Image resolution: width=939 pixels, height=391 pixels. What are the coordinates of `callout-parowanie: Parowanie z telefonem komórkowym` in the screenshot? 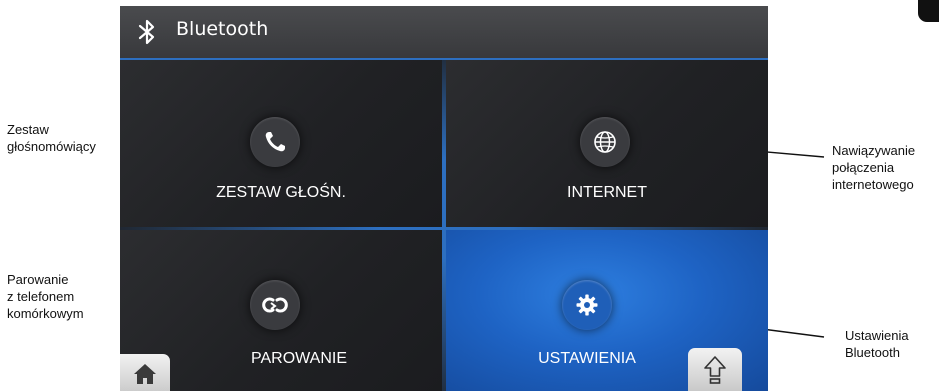 It's located at (45, 296).